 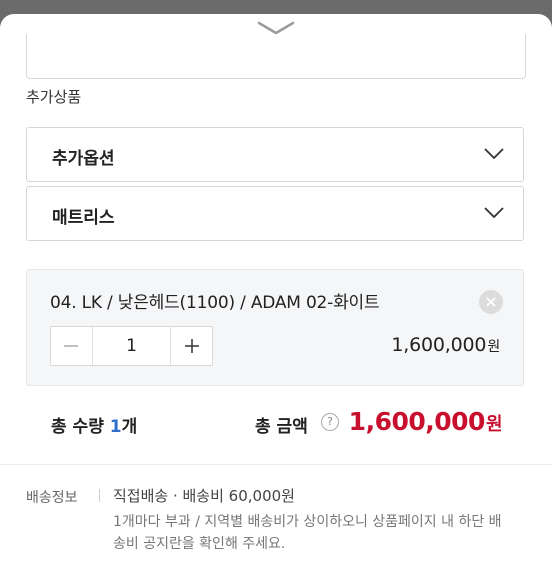 I want to click on item-title: 04. LK / 낮은헤드(1100) / ADAM 02-화이트, so click(x=215, y=303).